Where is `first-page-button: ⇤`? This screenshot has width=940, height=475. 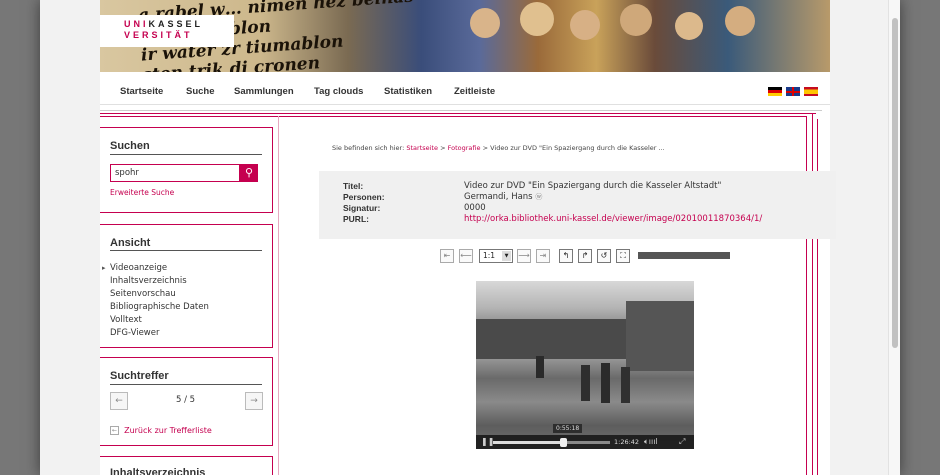 first-page-button: ⇤ is located at coordinates (447, 256).